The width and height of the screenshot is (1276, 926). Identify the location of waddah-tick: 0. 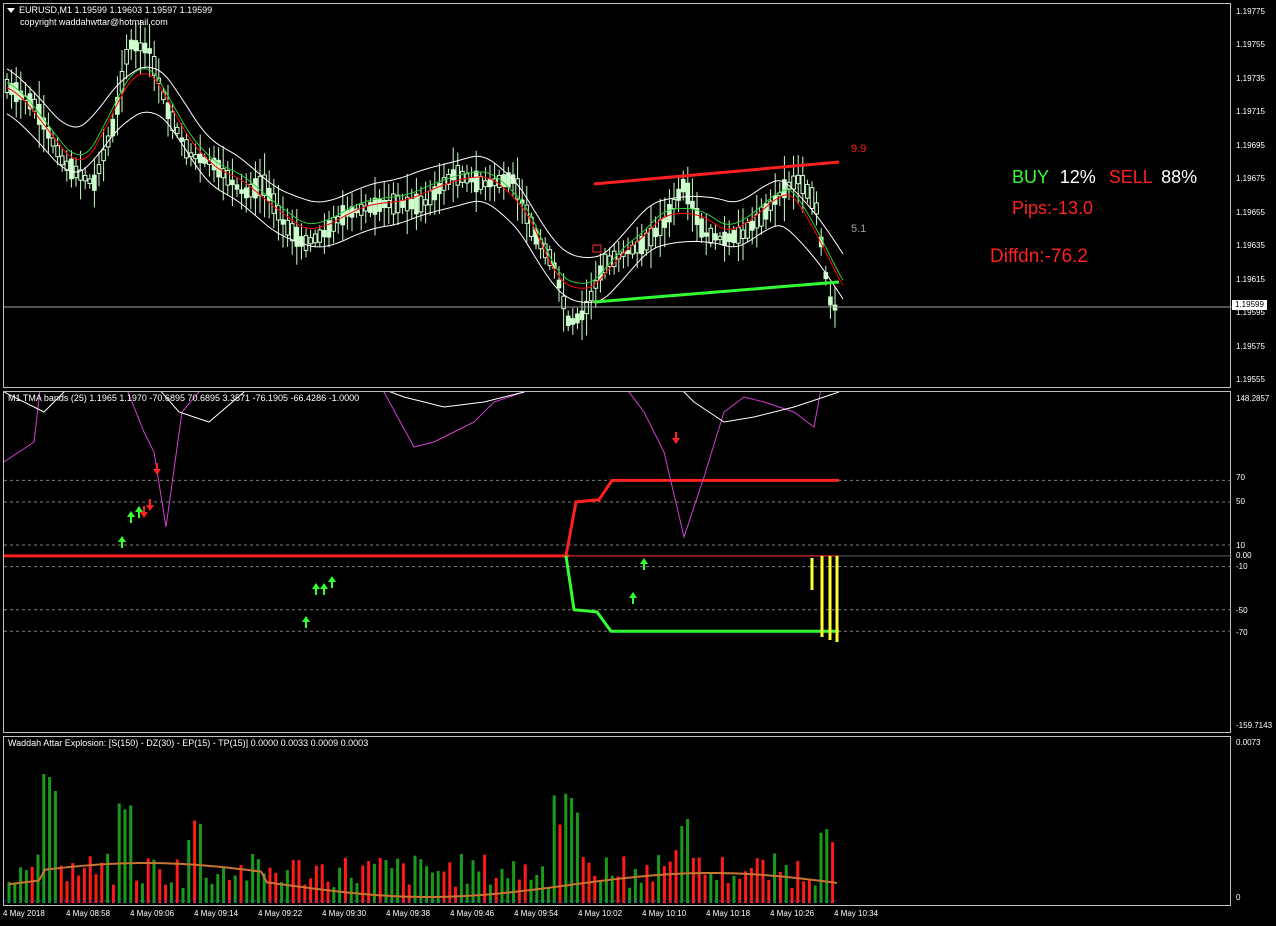
(1238, 897).